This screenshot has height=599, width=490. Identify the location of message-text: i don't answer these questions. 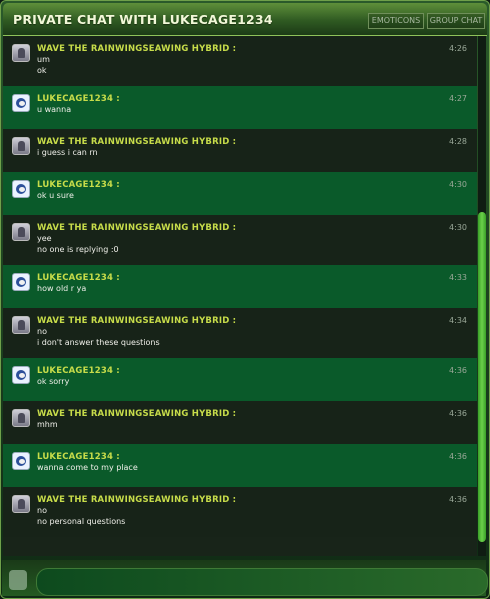
(98, 342).